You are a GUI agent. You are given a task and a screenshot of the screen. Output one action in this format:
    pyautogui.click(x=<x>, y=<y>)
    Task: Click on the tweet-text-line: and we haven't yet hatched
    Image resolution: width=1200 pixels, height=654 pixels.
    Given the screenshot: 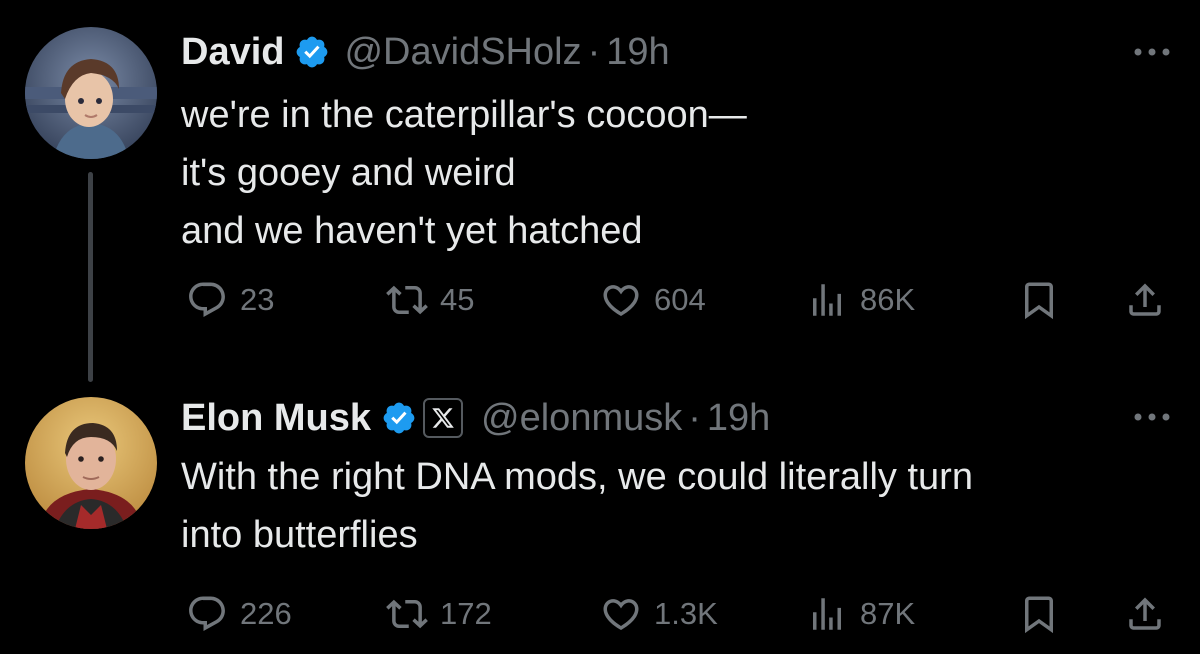 What is the action you would take?
    pyautogui.click(x=412, y=231)
    